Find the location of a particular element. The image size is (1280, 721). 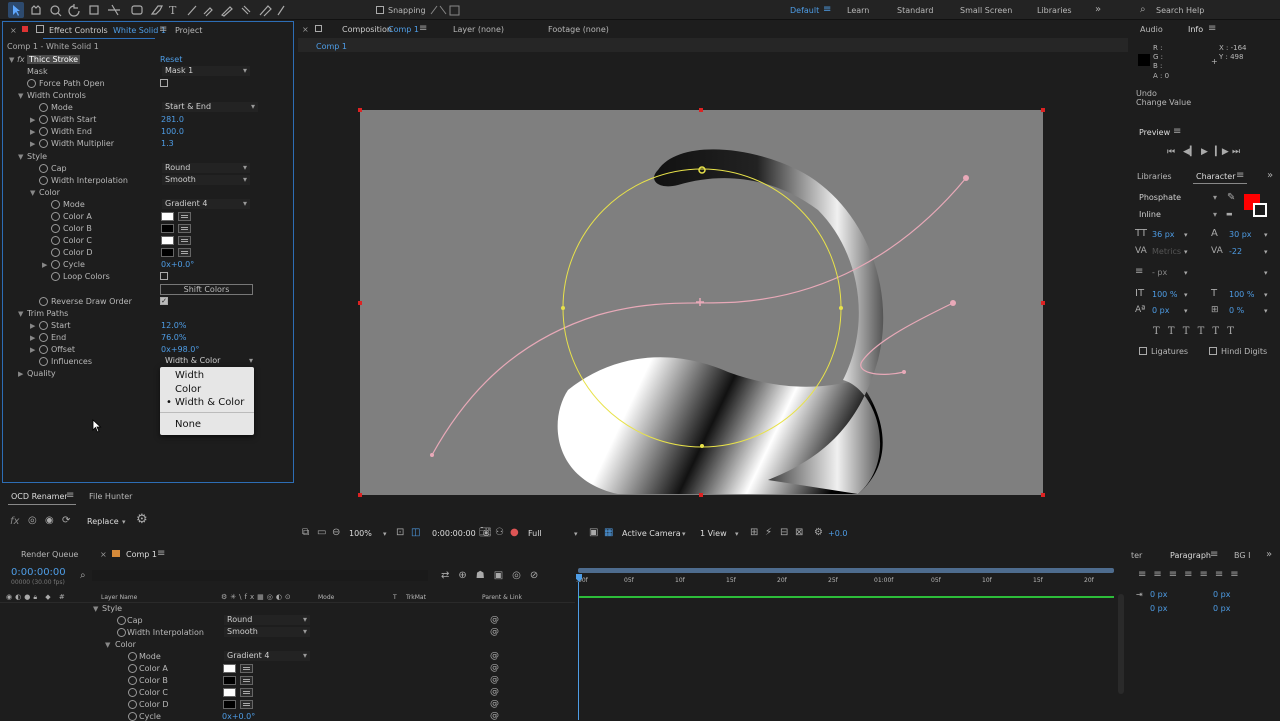

vertical-scale-value: 100 % is located at coordinates (1164, 294).